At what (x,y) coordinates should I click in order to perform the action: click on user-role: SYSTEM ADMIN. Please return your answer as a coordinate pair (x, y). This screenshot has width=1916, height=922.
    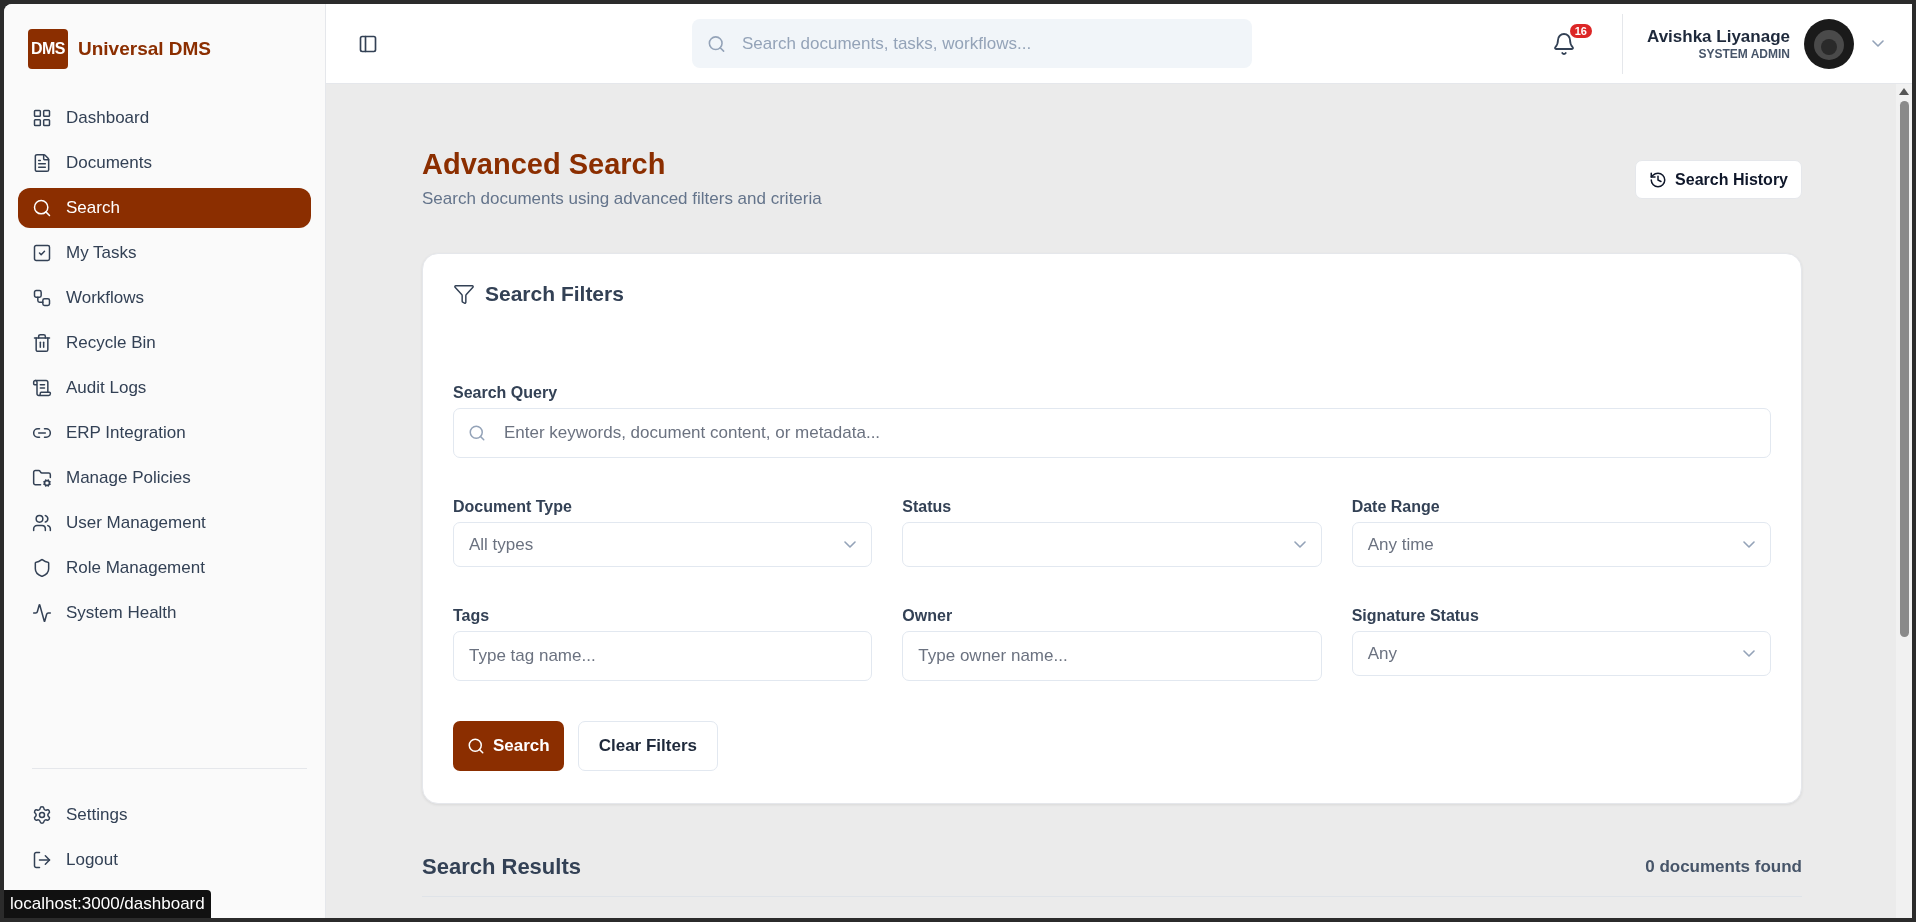
    Looking at the image, I should click on (1744, 53).